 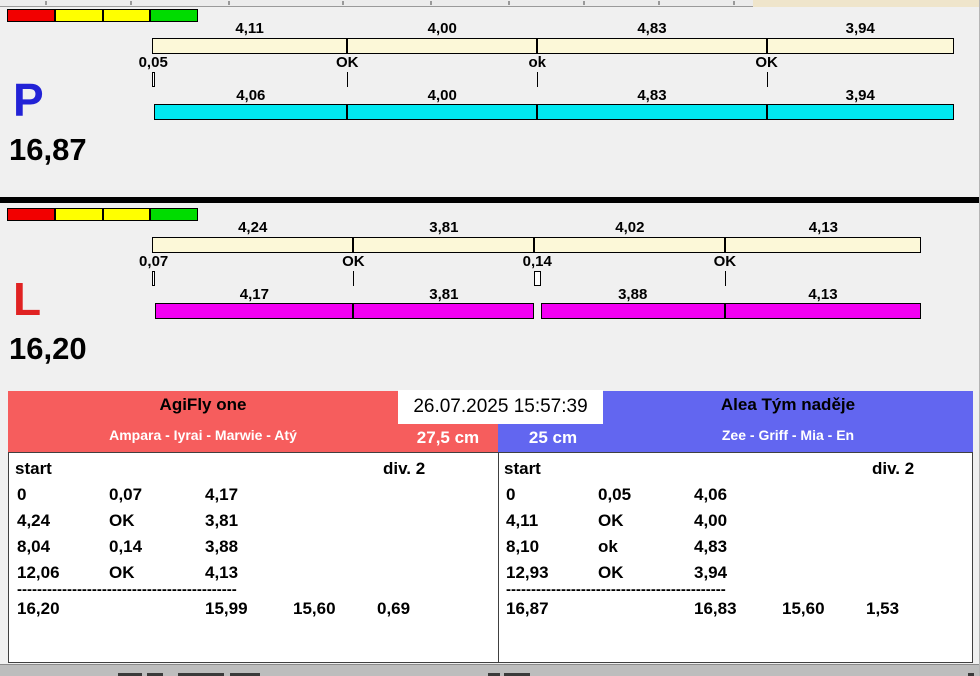 What do you see at coordinates (500, 407) in the screenshot?
I see `datetime-display: 26.07.2025 15:57:39` at bounding box center [500, 407].